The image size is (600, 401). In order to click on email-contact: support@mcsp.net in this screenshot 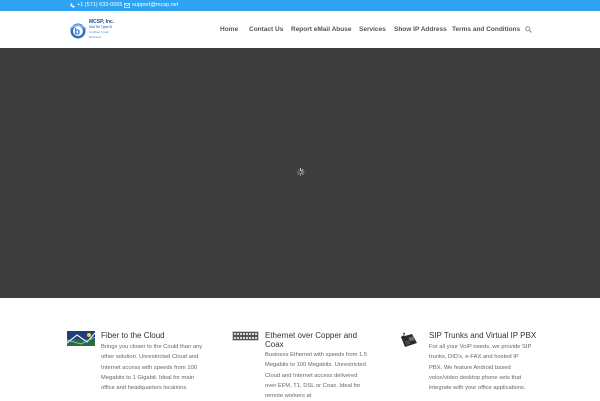, I will do `click(151, 5)`.